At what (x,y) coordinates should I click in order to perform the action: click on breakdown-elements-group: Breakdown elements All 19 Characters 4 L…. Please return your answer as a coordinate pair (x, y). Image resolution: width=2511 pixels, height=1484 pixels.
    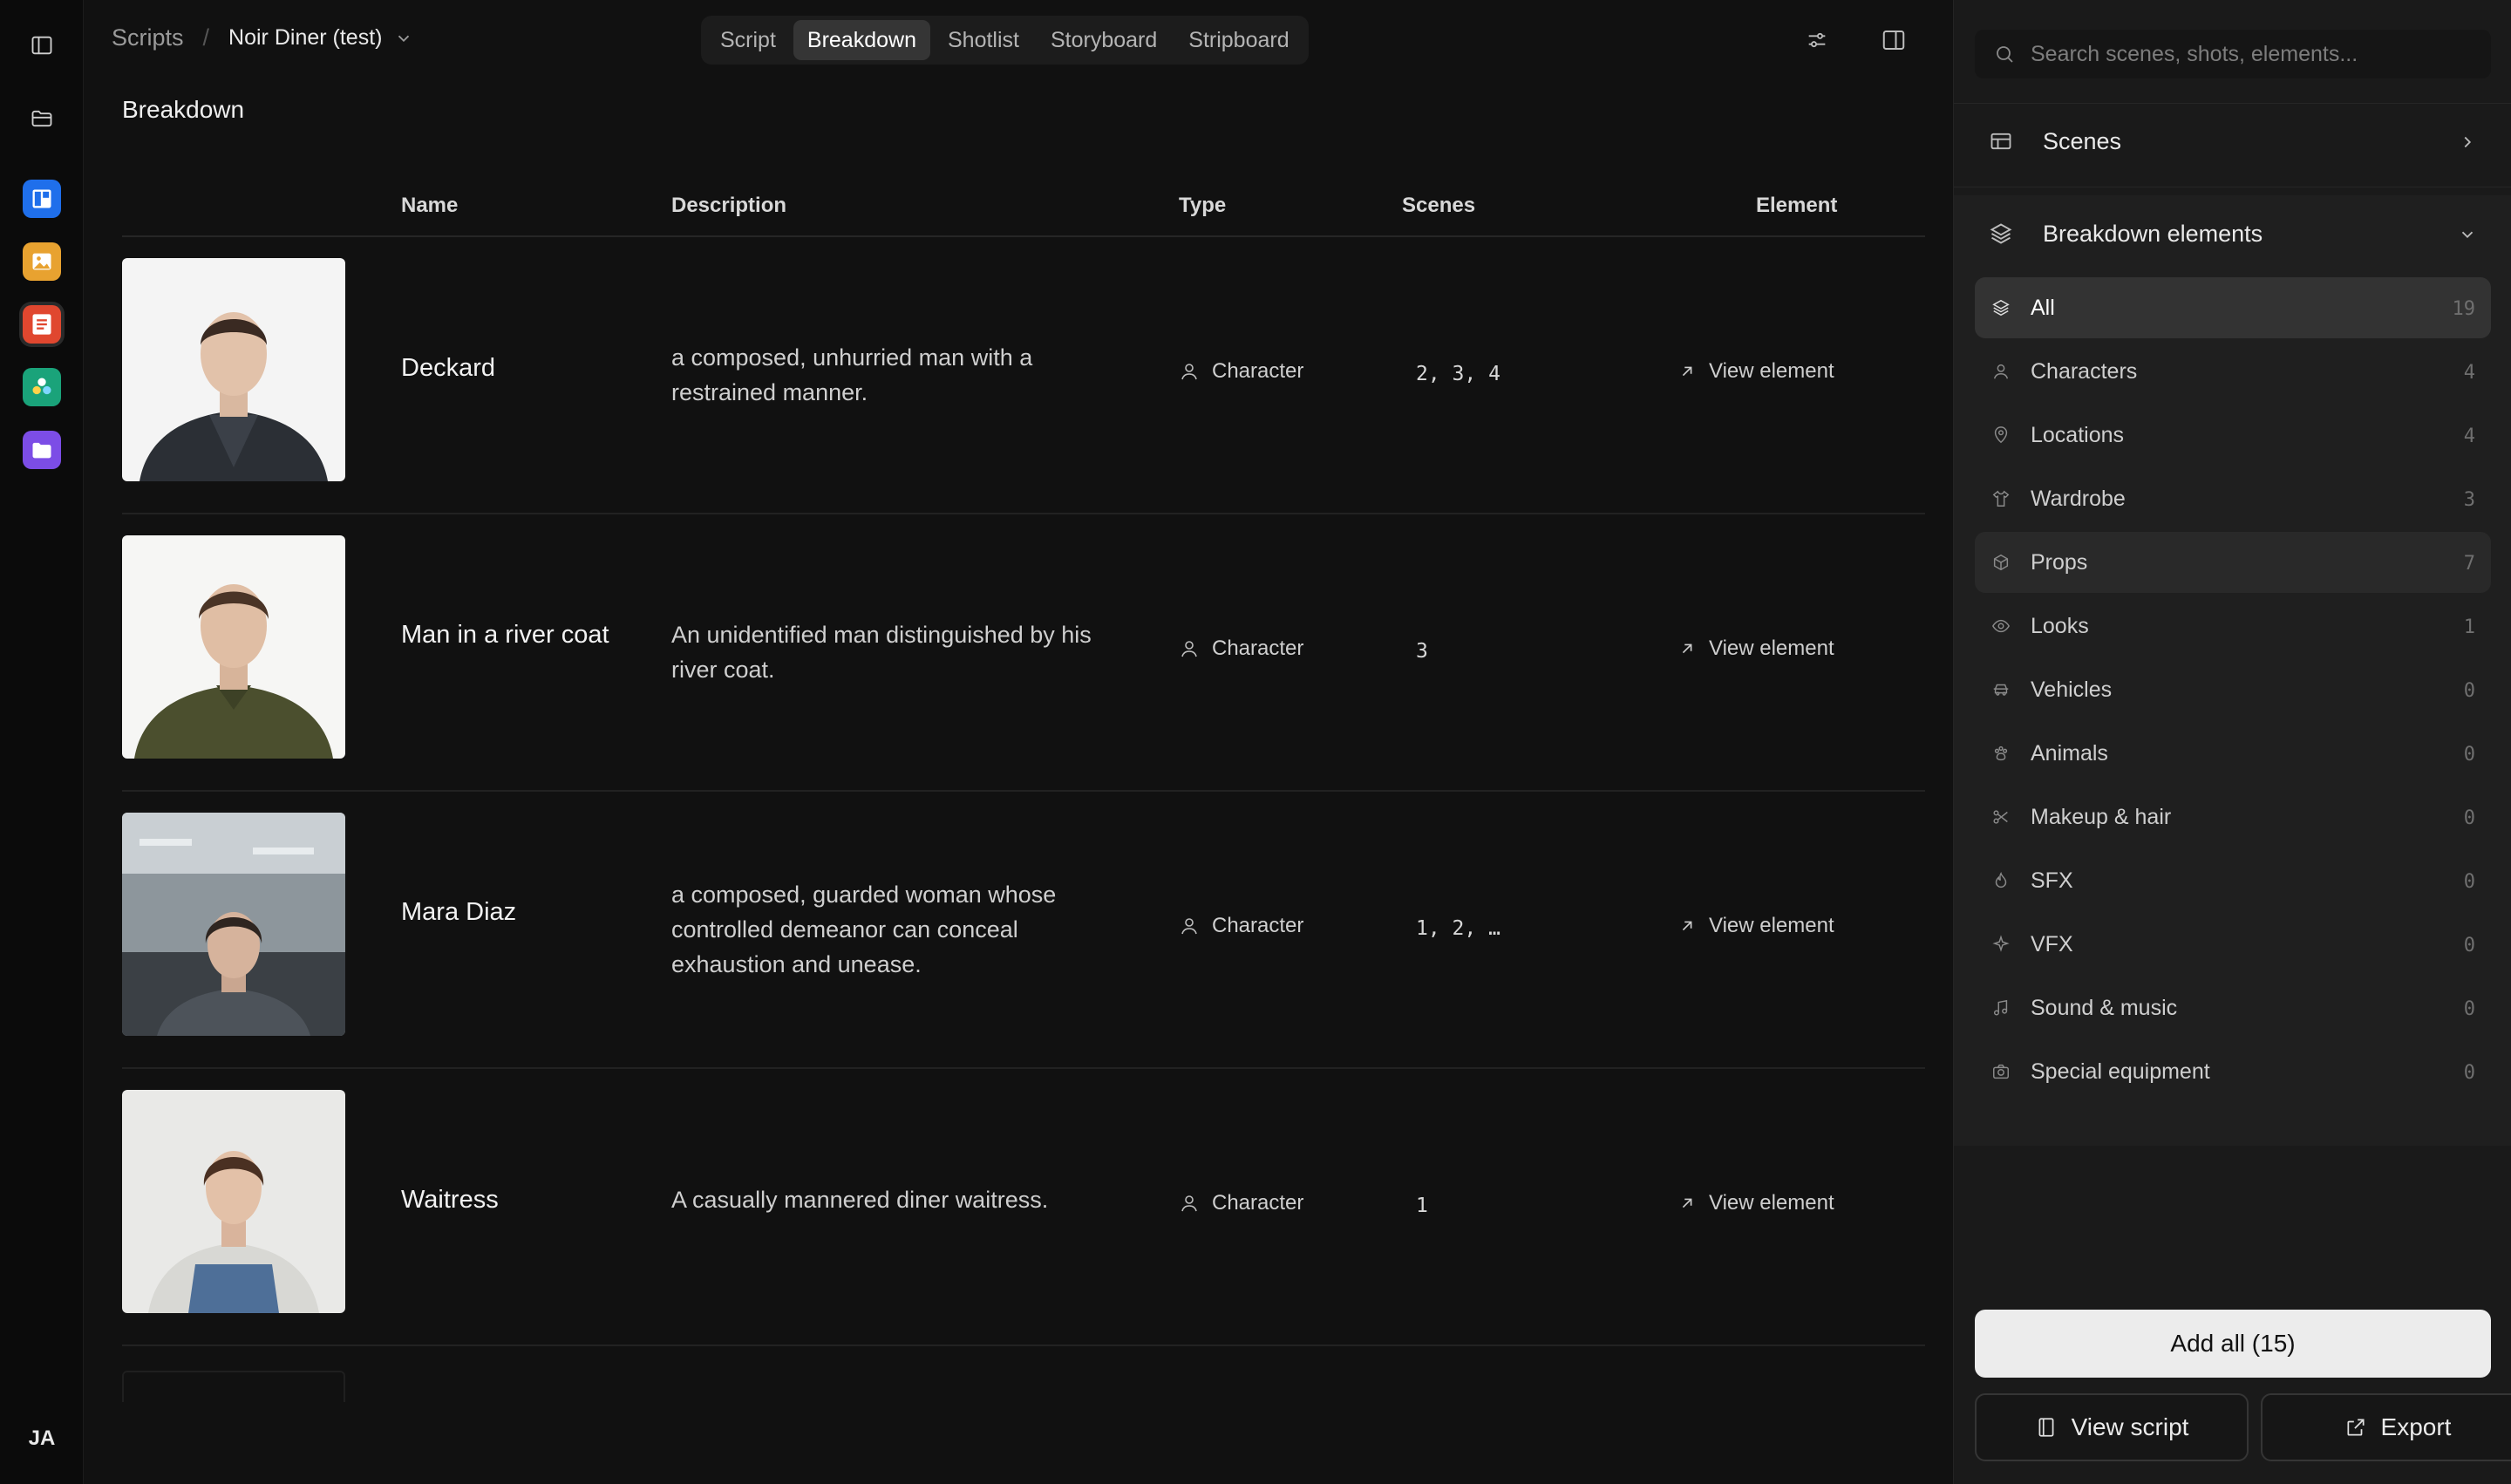
    Looking at the image, I should click on (2232, 670).